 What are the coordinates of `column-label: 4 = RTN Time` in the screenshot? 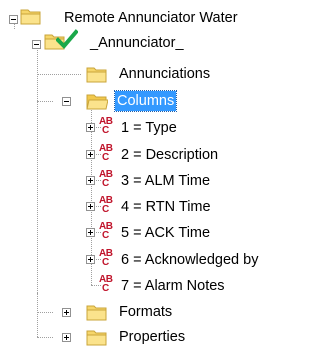 It's located at (166, 207).